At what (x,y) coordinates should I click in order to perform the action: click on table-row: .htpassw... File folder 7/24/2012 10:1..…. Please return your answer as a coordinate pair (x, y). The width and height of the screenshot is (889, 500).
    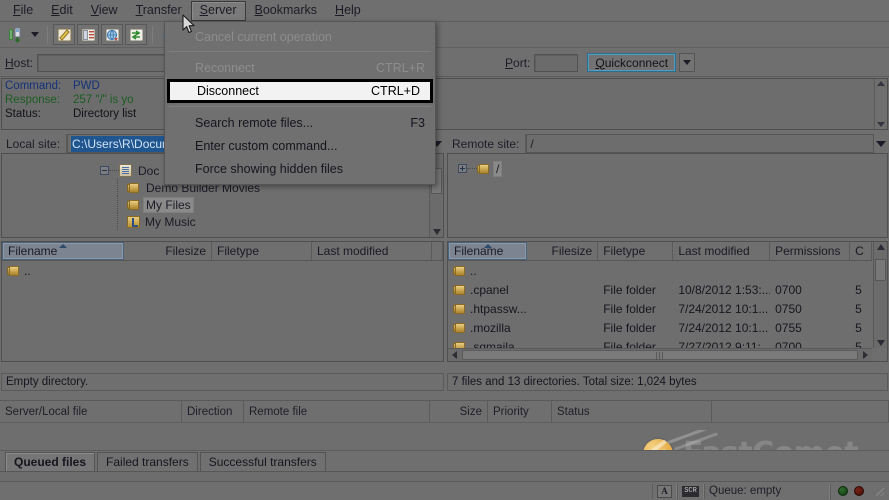
    Looking at the image, I should click on (660, 308).